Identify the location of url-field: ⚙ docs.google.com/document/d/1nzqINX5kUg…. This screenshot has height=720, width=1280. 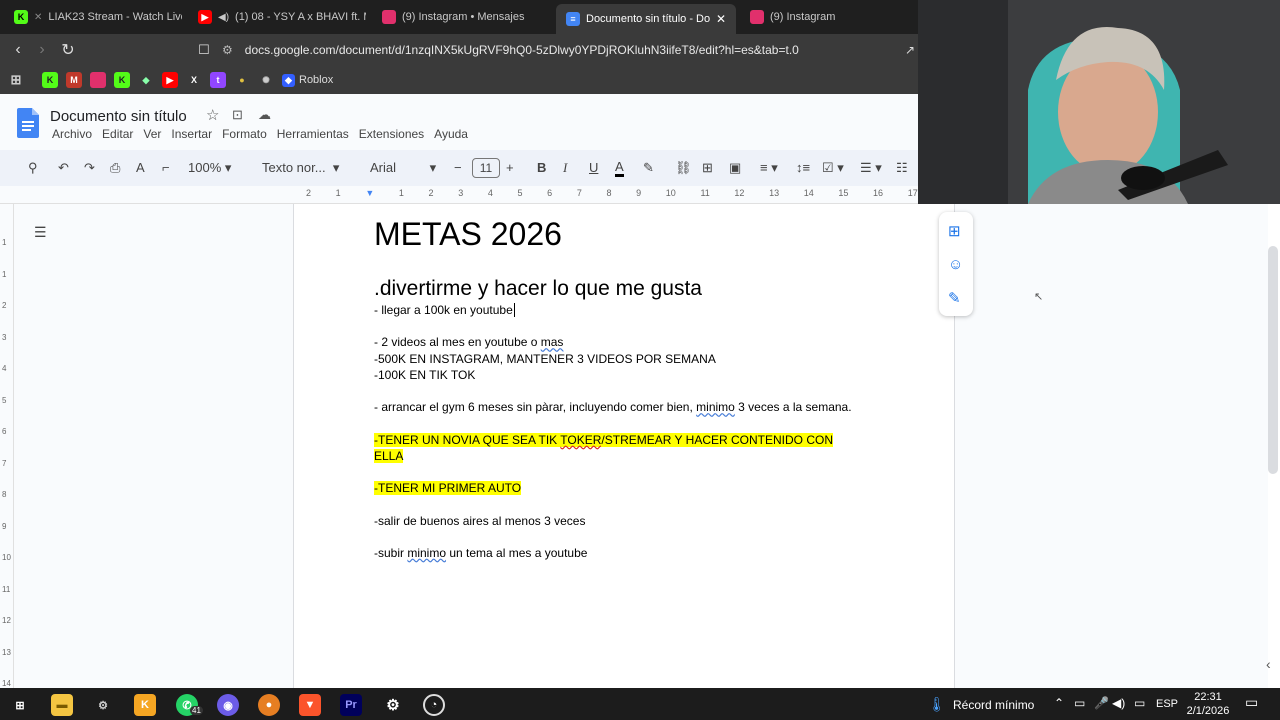
(570, 50).